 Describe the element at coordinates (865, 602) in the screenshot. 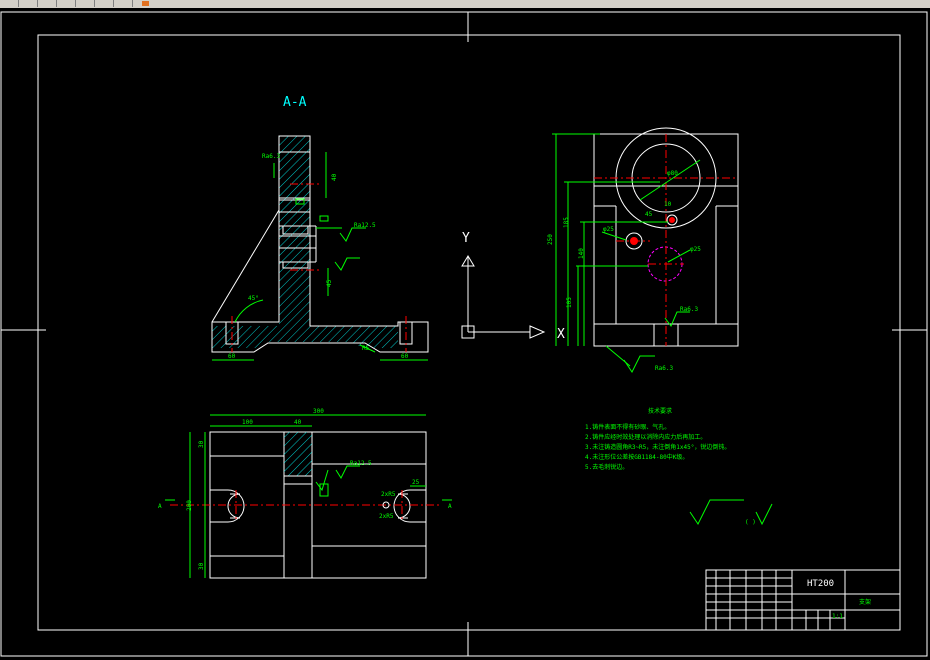

I see `part-name: 支架` at that location.